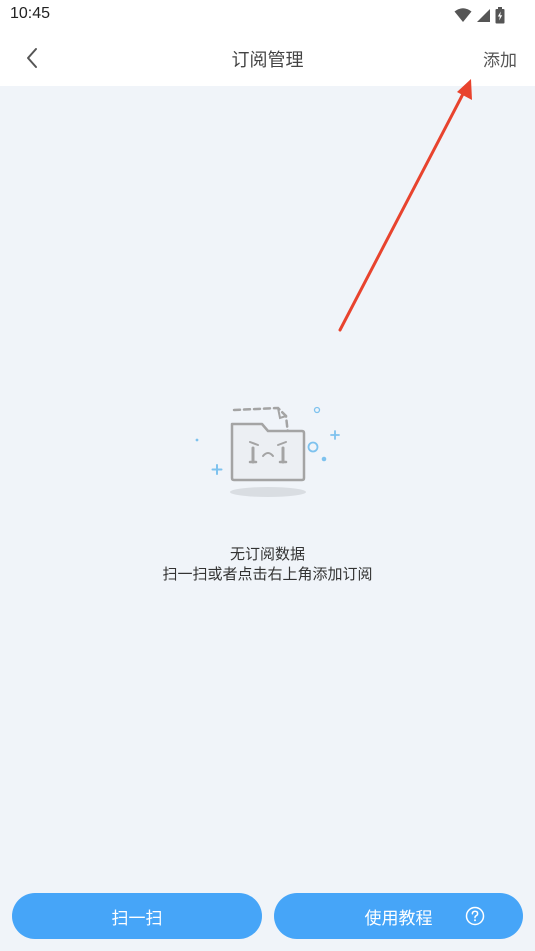 The width and height of the screenshot is (535, 951). I want to click on tutorial-button: 使用教程, so click(398, 916).